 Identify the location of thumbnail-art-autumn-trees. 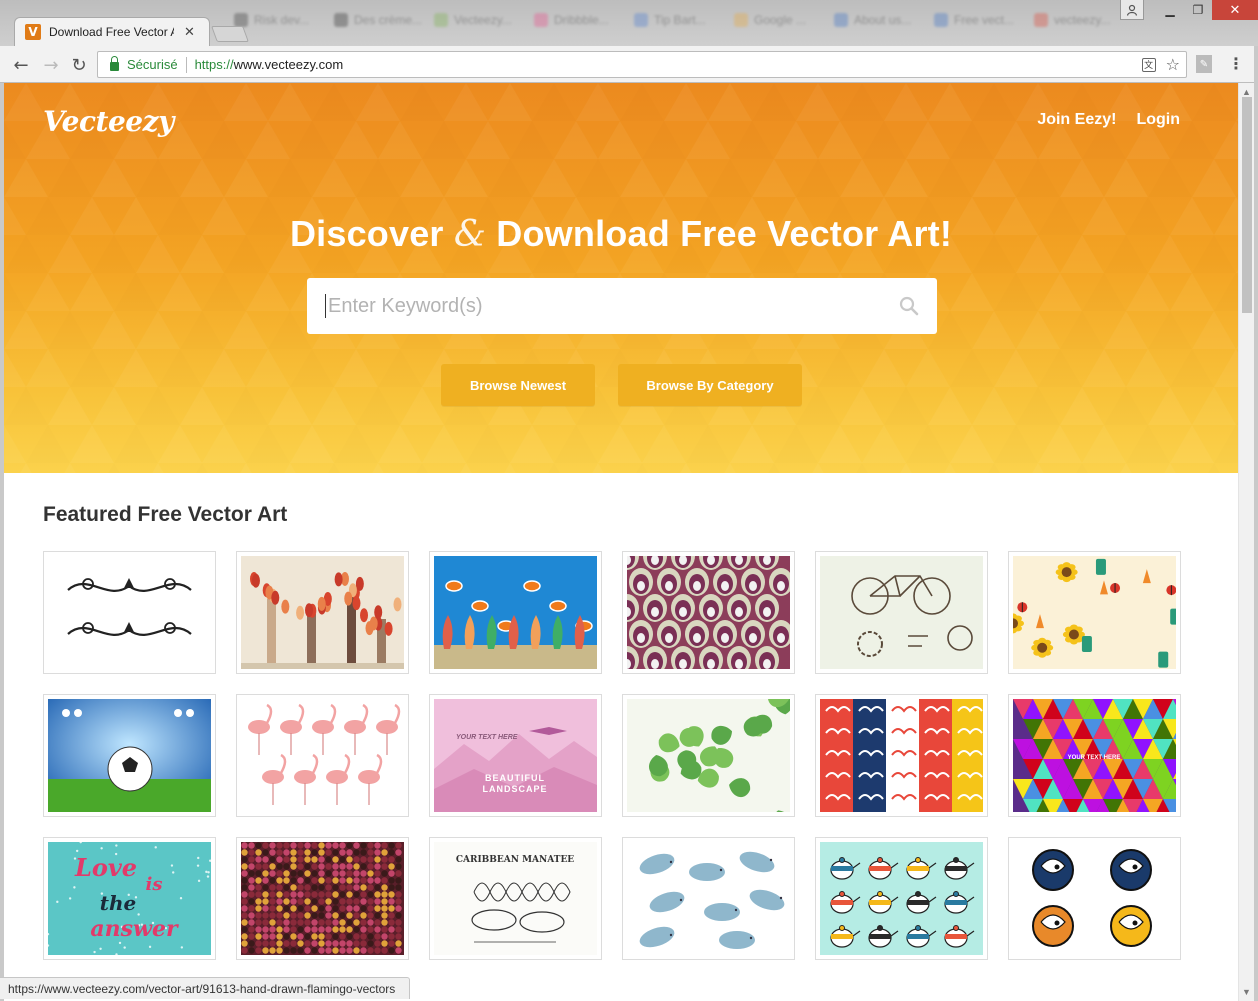
(322, 612).